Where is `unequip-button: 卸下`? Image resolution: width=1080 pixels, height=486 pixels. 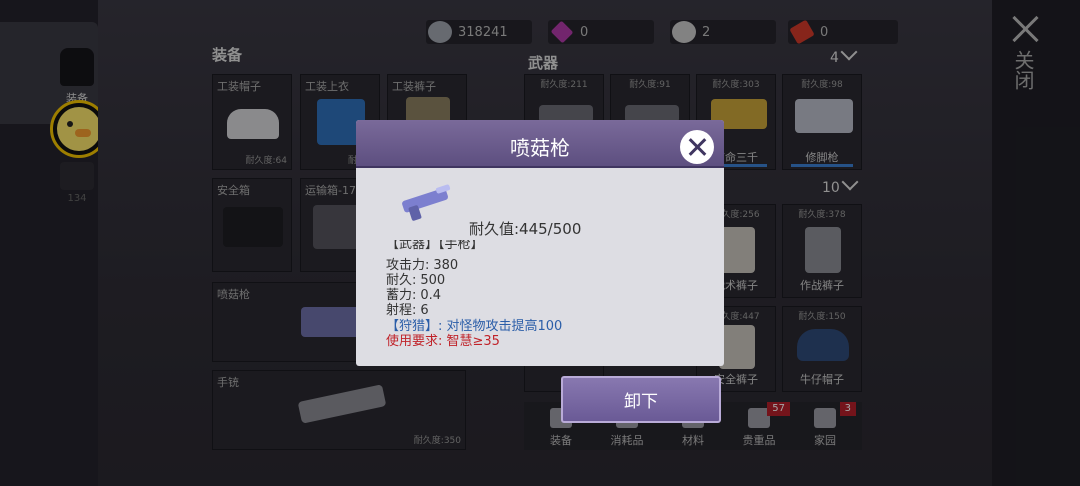
unequip-button: 卸下 is located at coordinates (641, 399).